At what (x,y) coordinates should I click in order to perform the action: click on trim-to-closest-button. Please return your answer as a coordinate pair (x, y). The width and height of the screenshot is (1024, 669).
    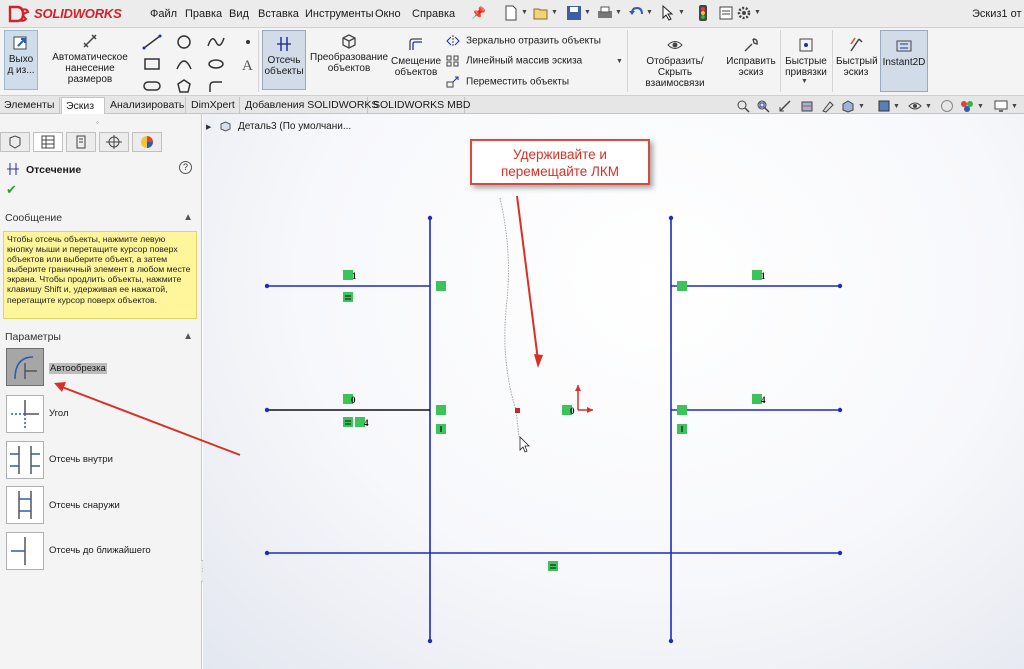
    Looking at the image, I should click on (25, 551).